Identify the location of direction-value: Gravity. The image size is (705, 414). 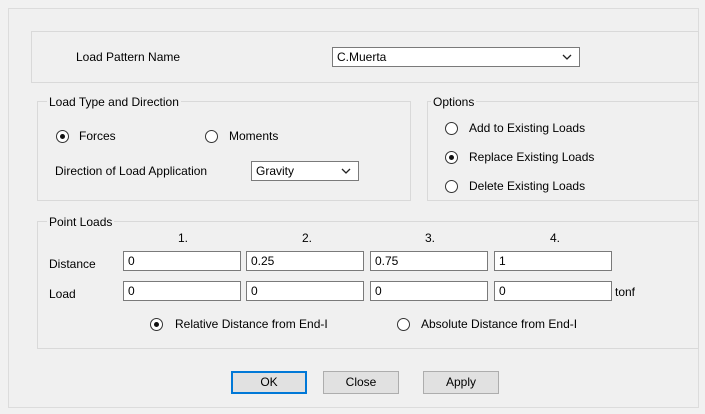
(275, 171).